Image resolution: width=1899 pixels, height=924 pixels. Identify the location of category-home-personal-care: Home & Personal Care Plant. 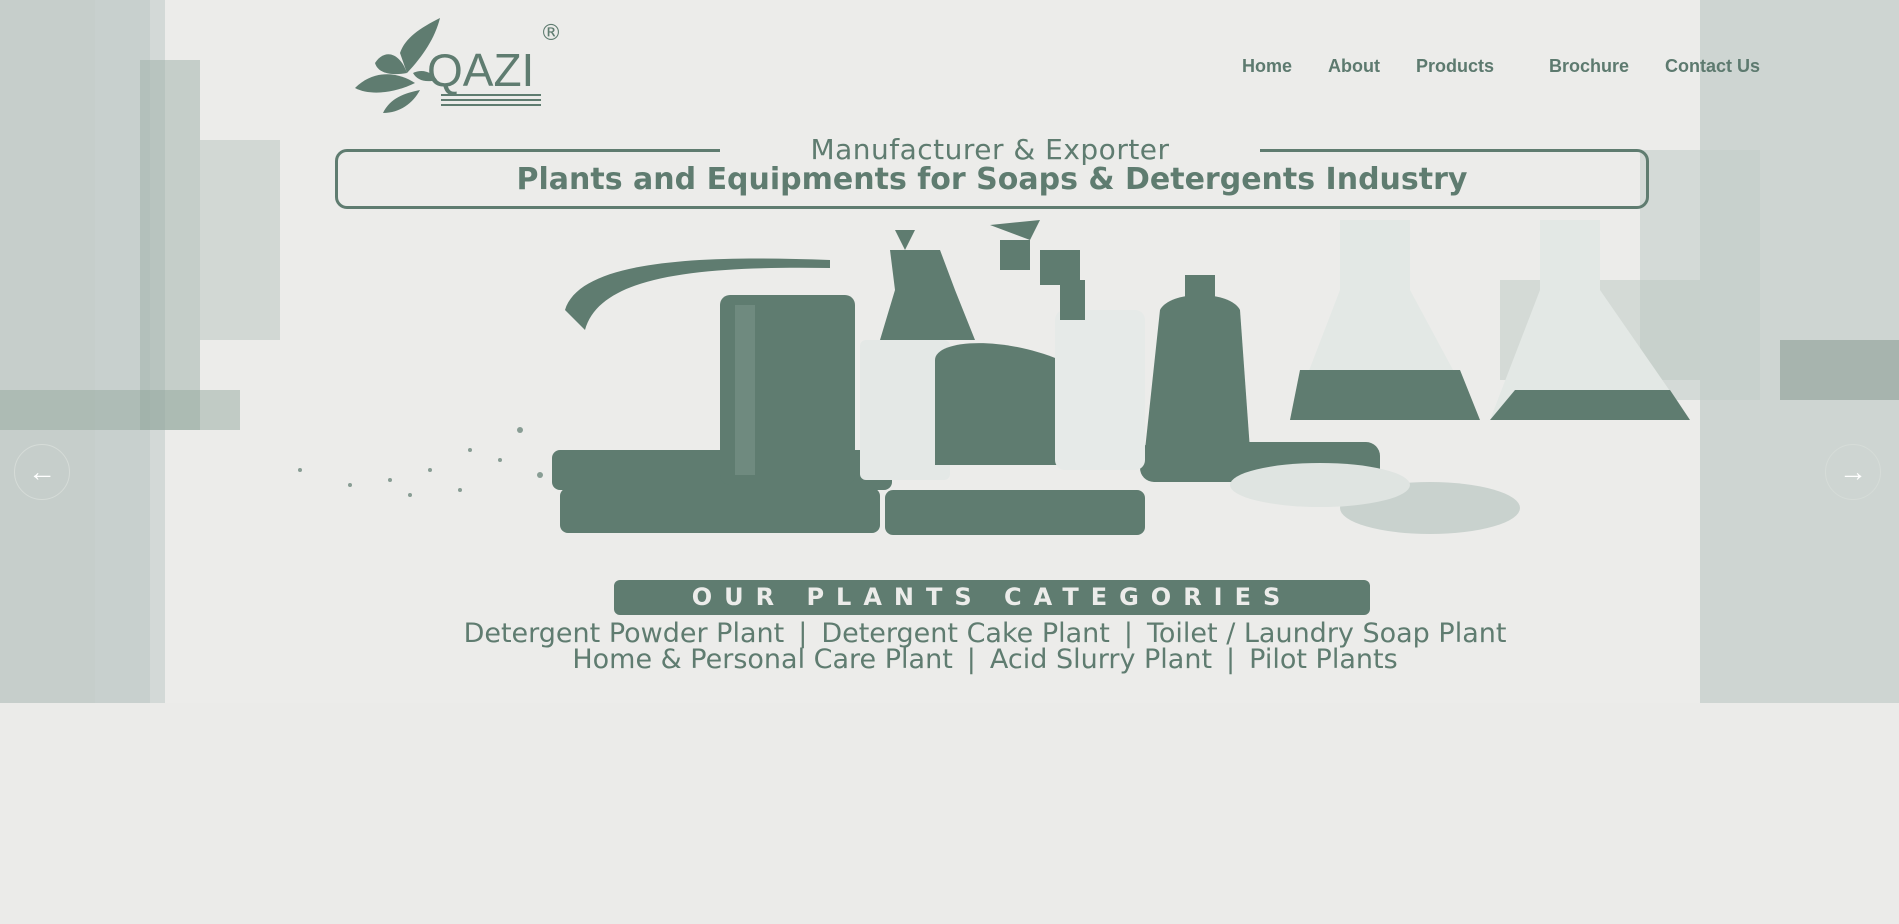
(762, 659).